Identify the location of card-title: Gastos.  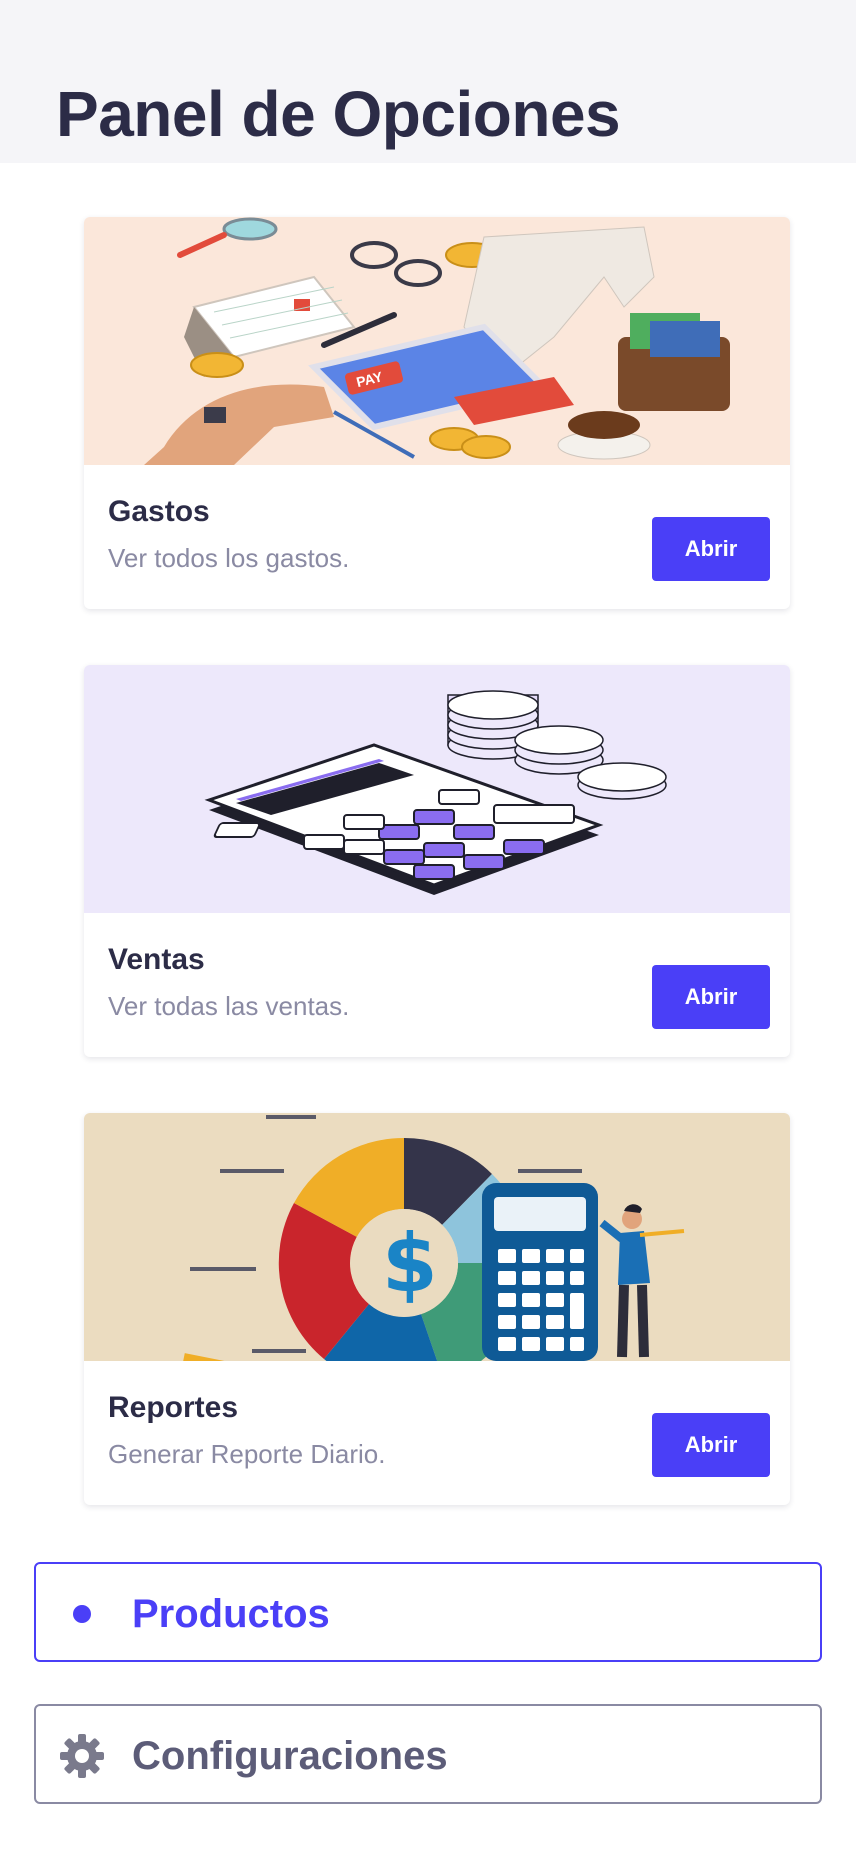
(159, 511).